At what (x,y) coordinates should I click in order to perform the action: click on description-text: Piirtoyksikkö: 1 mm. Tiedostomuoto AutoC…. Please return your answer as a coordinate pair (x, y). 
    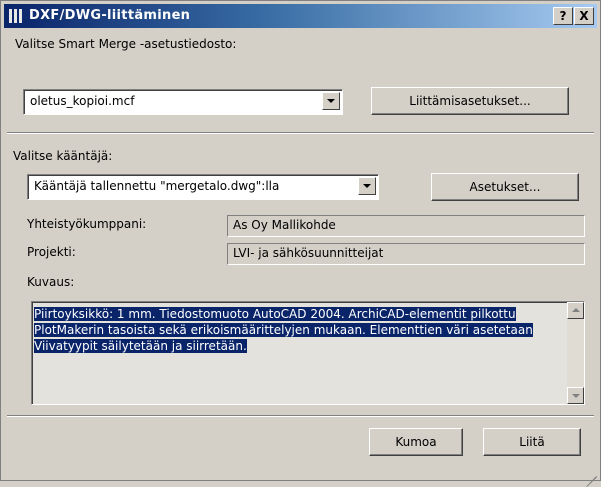
    Looking at the image, I should click on (298, 330).